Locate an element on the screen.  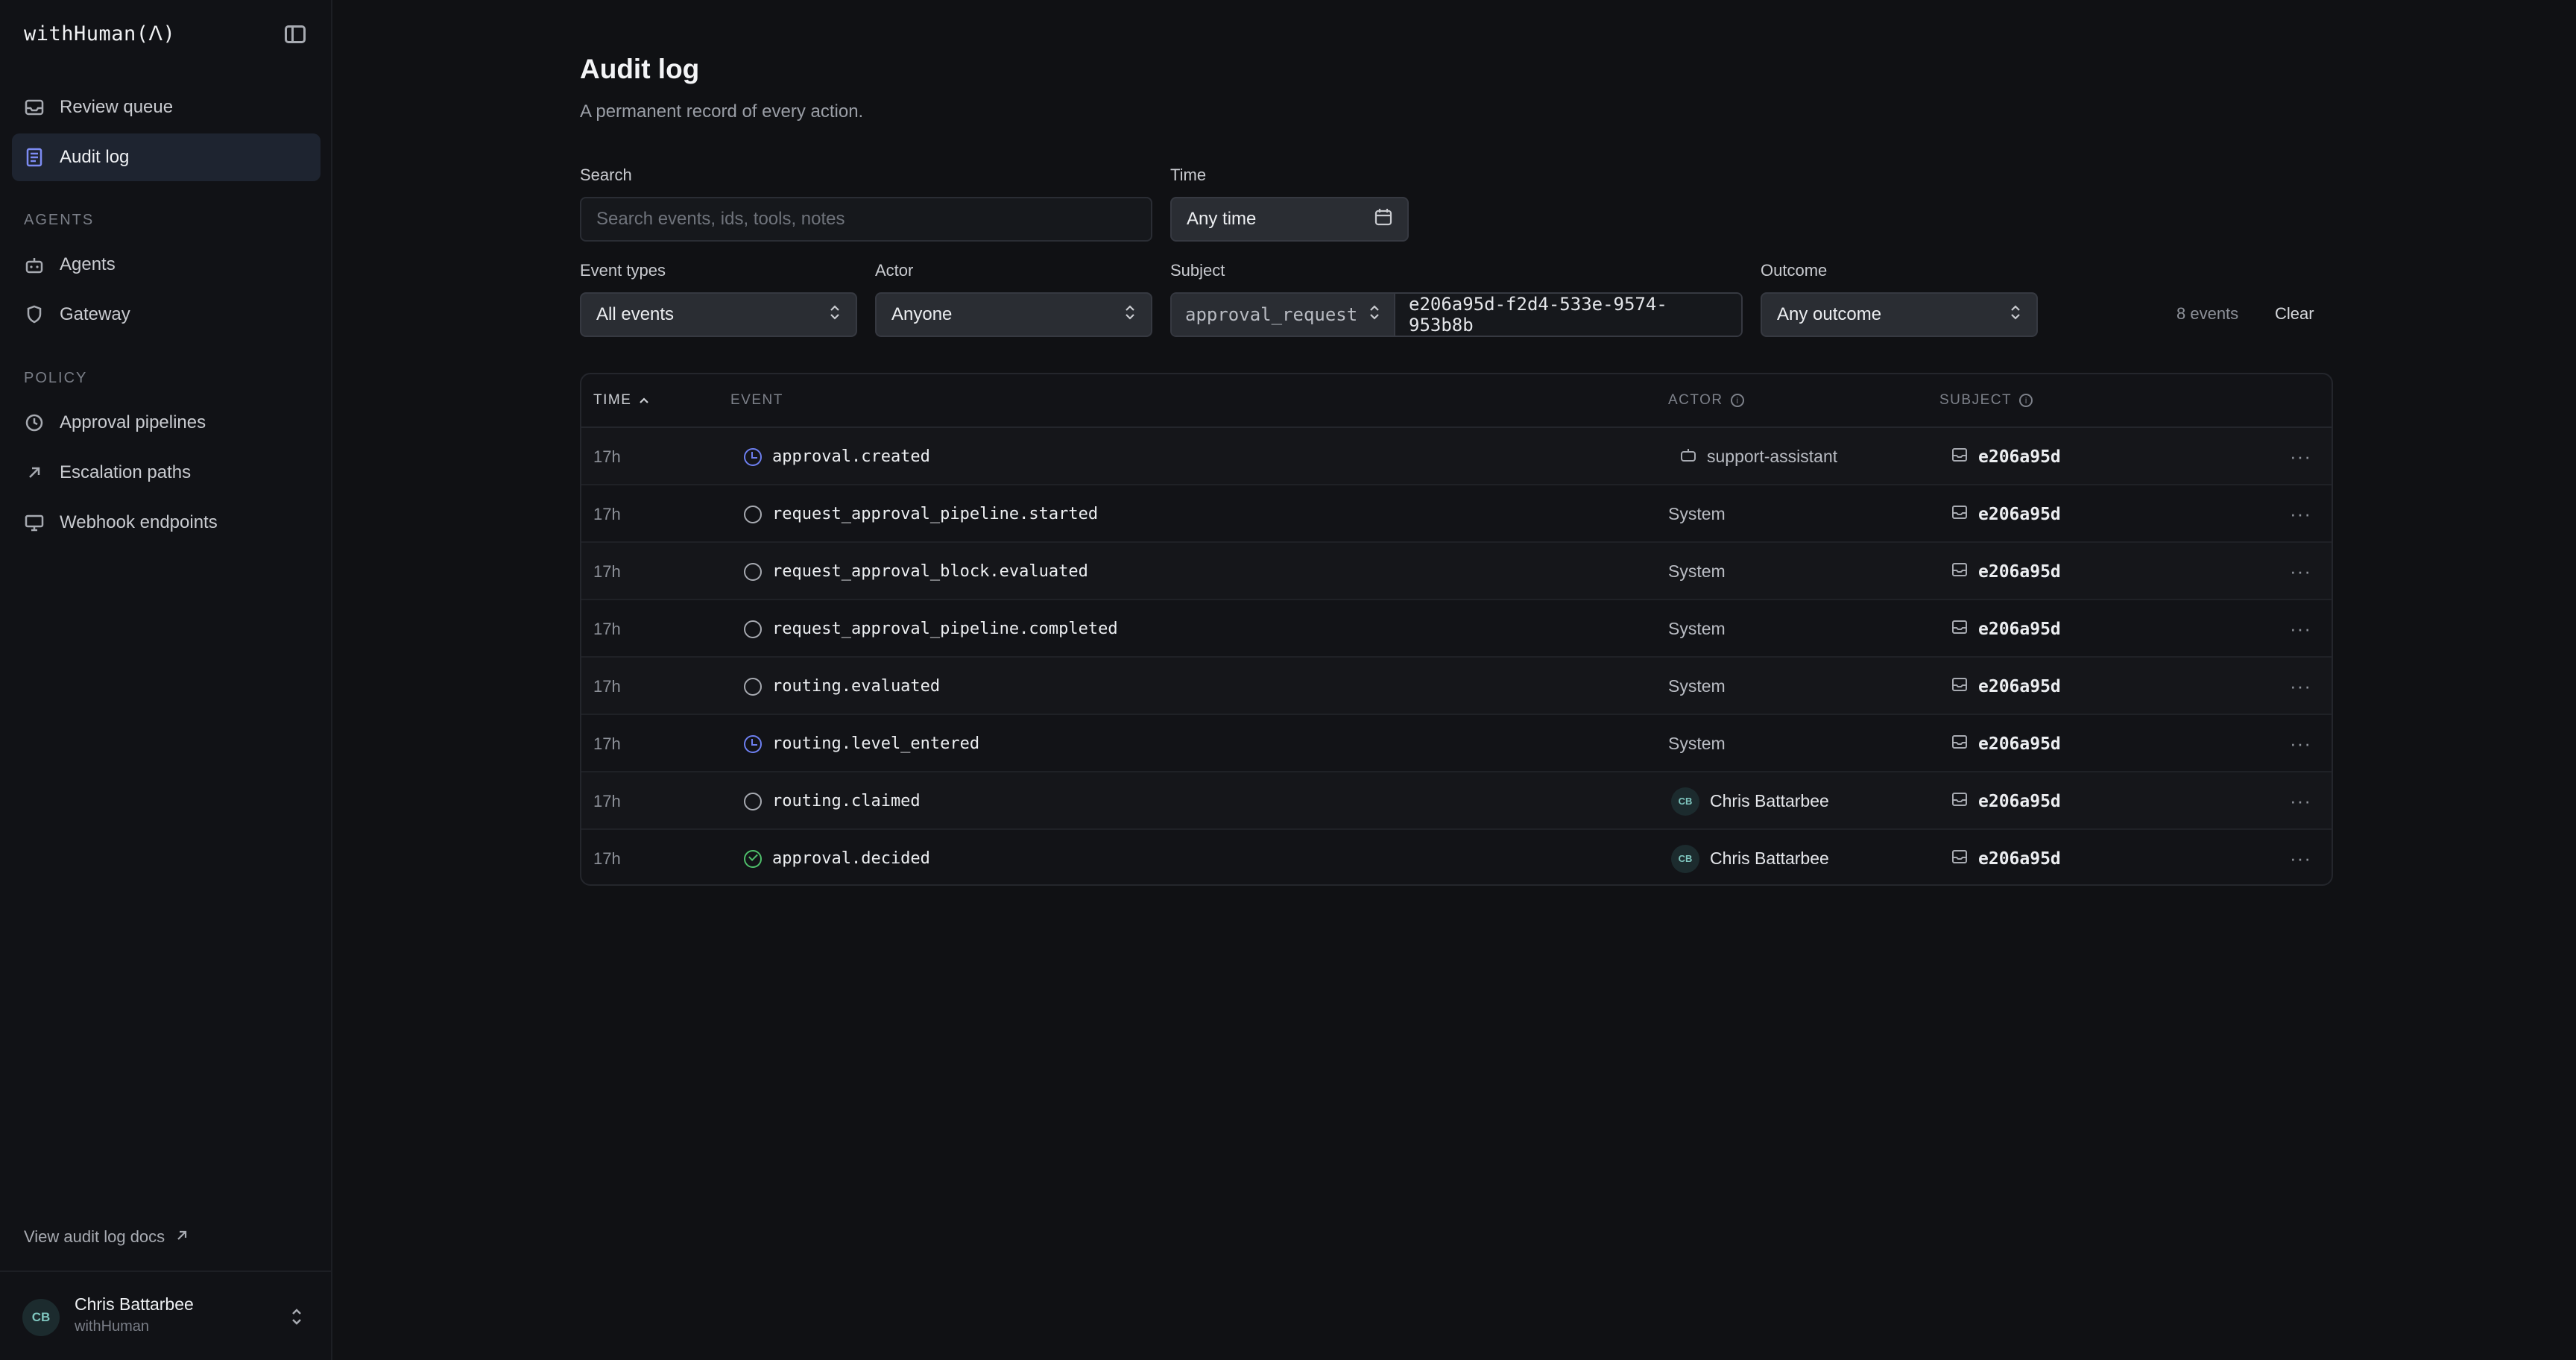
pending-status-icon is located at coordinates (753, 743).